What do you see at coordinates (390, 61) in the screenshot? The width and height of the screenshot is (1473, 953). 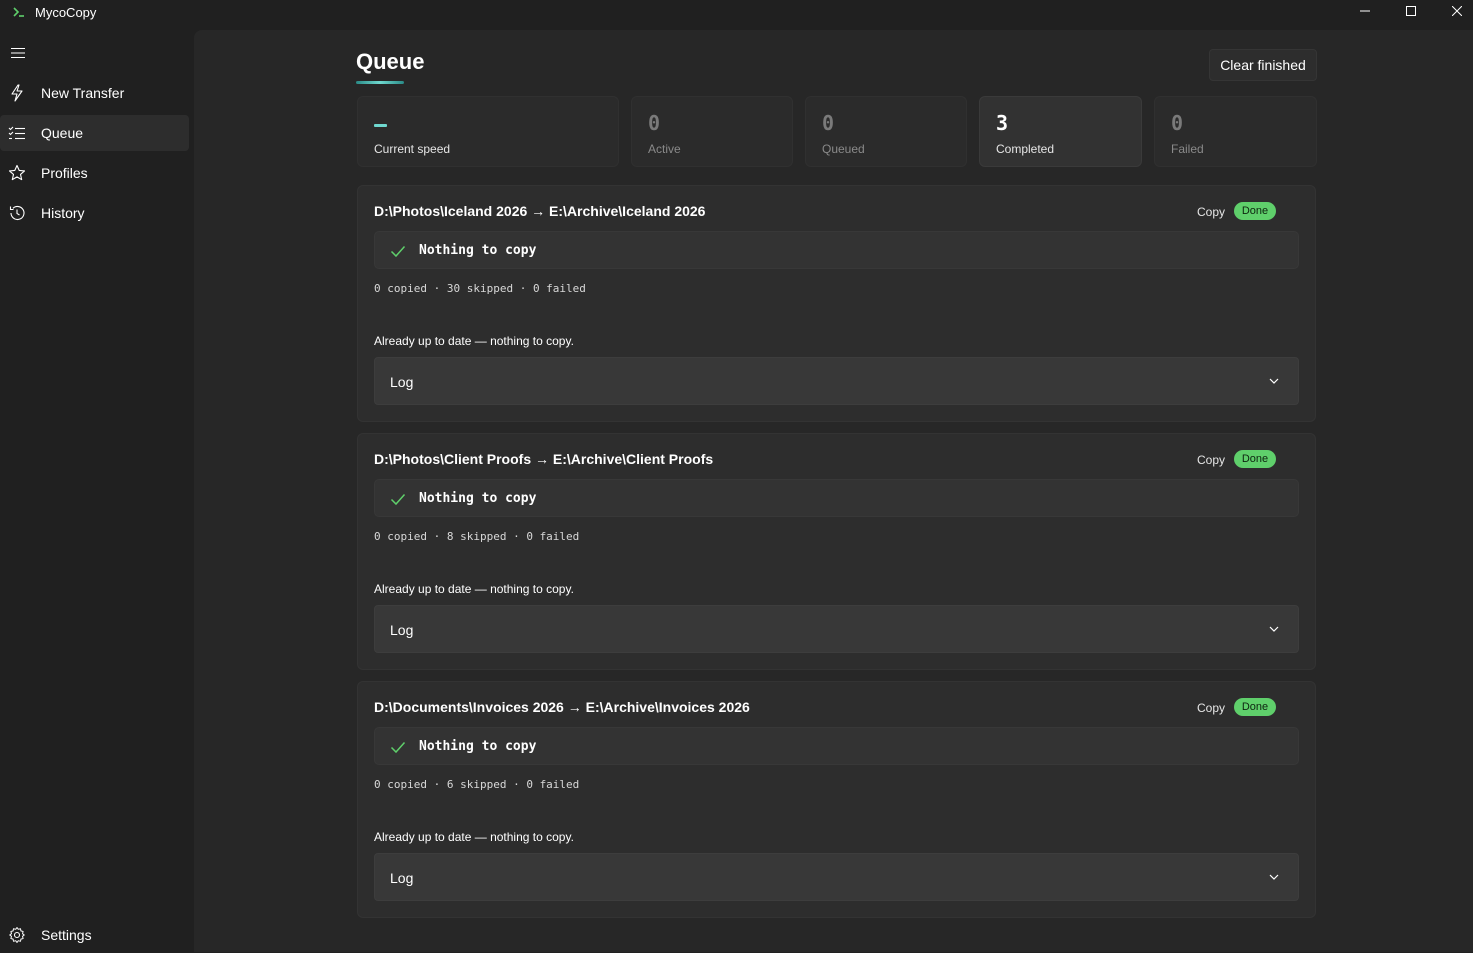 I see `page-title: Queue` at bounding box center [390, 61].